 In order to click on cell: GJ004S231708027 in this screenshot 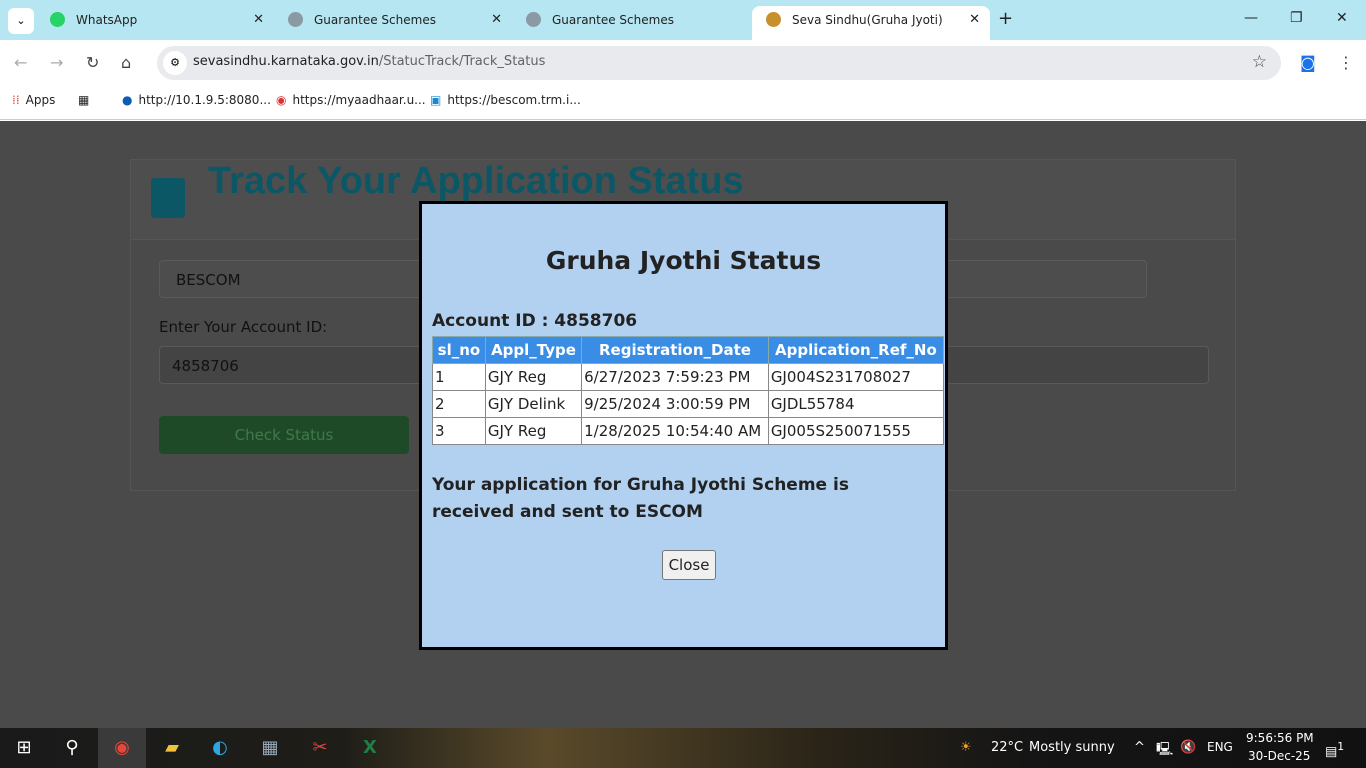, I will do `click(856, 377)`.